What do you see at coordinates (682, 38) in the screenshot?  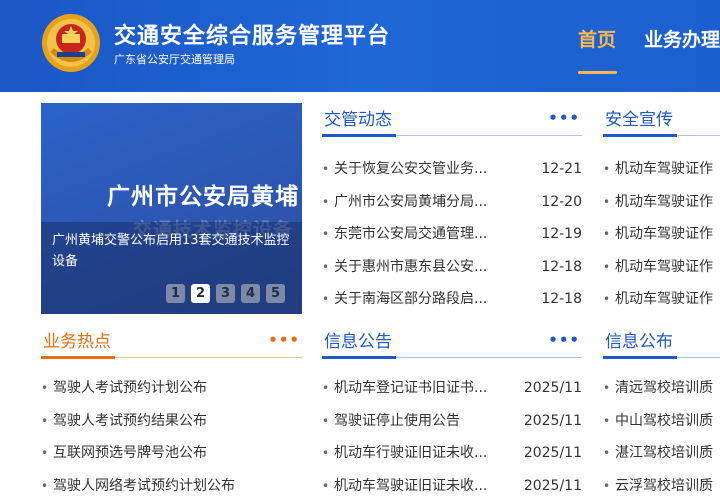 I see `nav-business: 业务办理` at bounding box center [682, 38].